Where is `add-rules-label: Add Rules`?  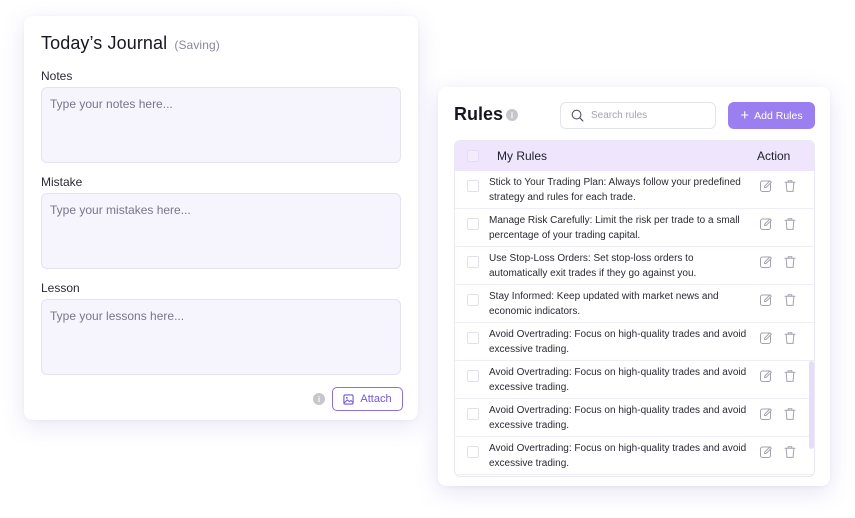 add-rules-label: Add Rules is located at coordinates (778, 115).